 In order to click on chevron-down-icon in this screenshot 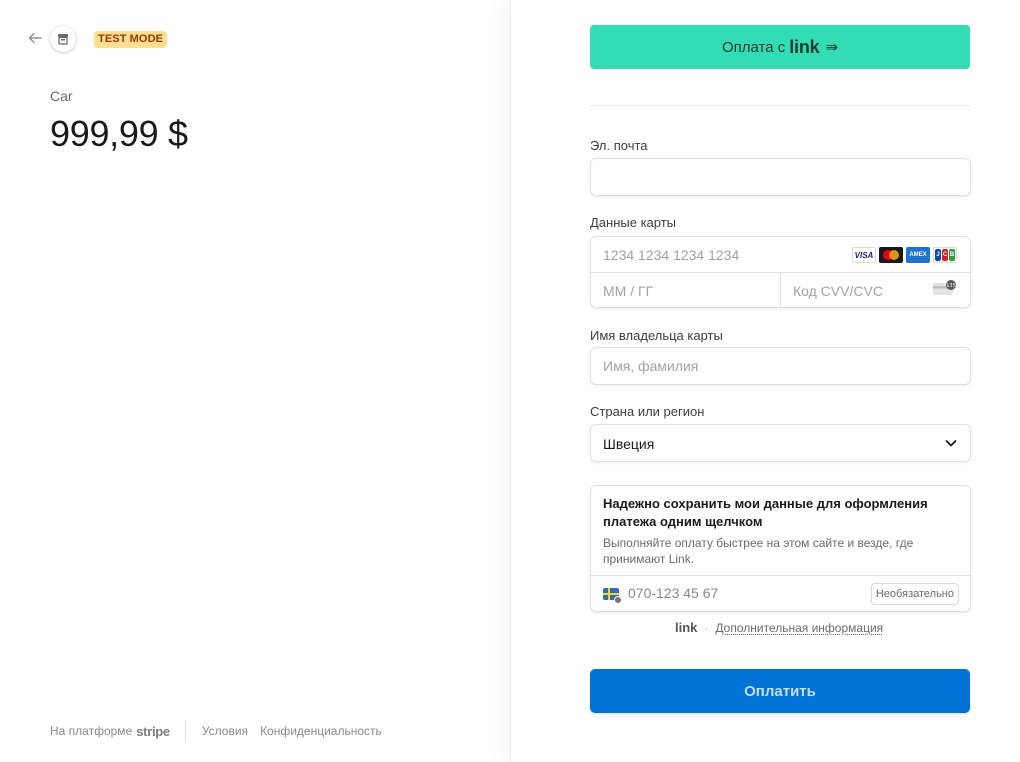, I will do `click(951, 443)`.